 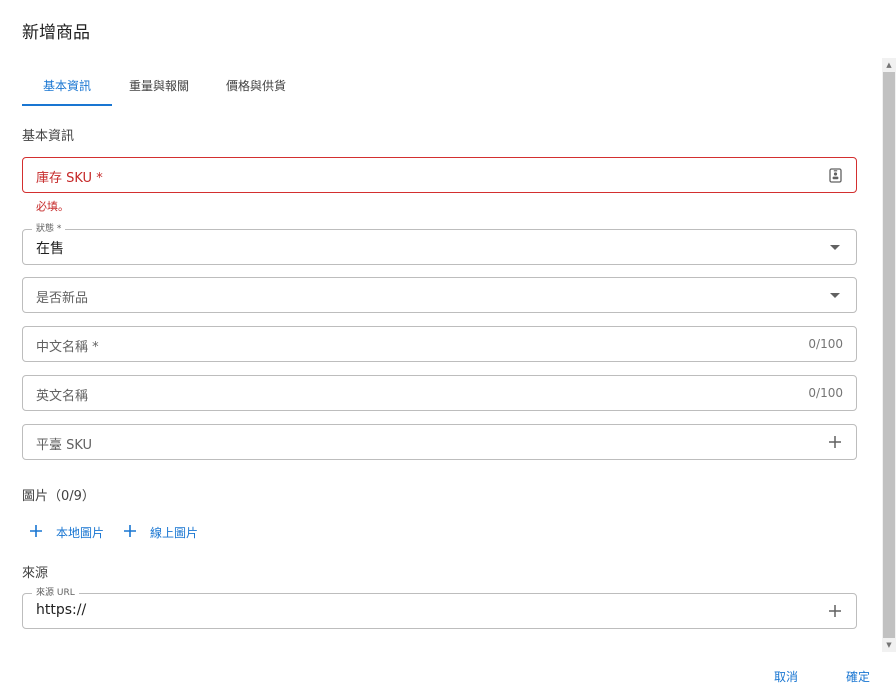 I want to click on status-label: 狀態 *, so click(x=49, y=229).